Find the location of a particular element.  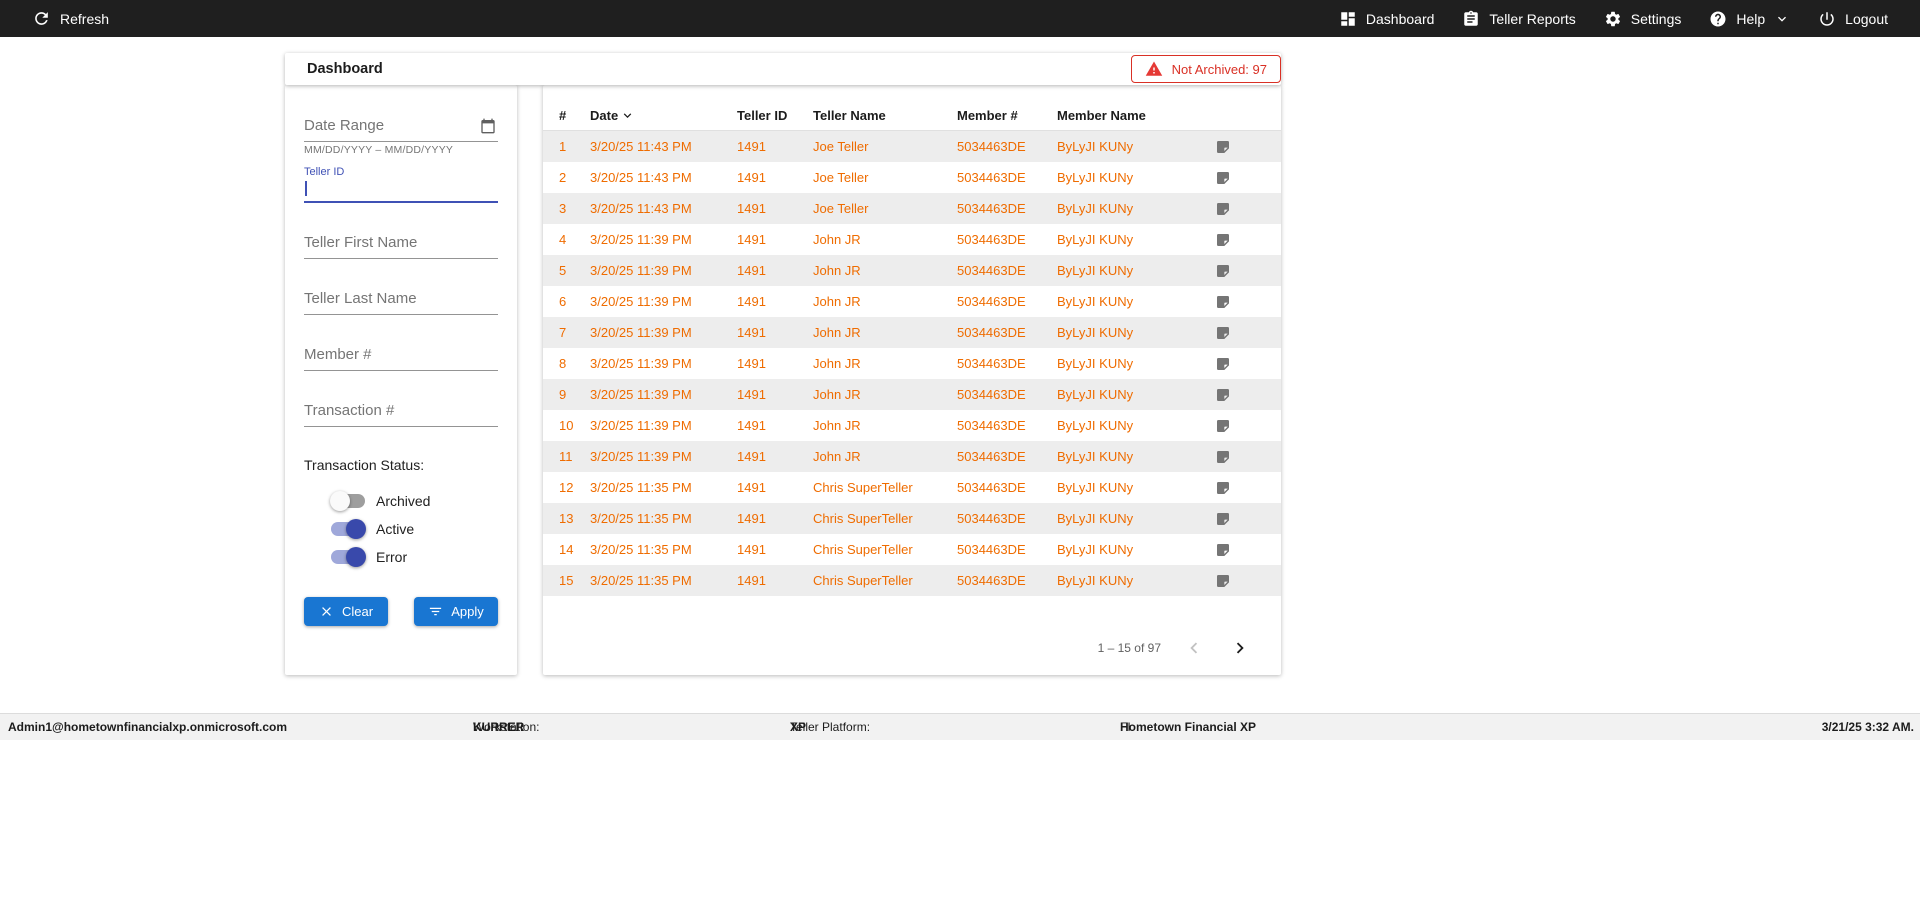

nav-dashboard: Dashboard is located at coordinates (1387, 18).